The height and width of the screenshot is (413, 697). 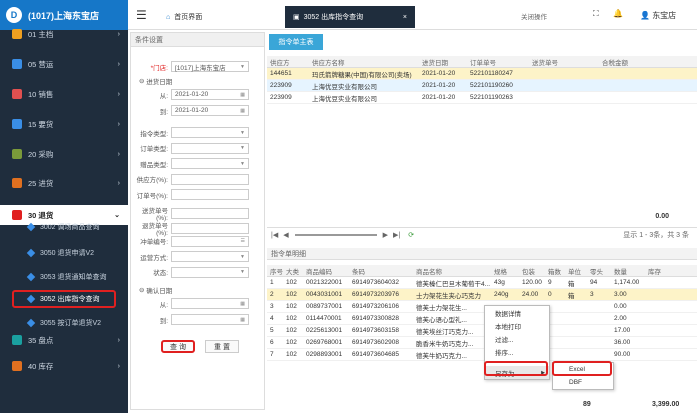 I want to click on store-row: *门店: [1017]上海东宝店 ▼, so click(x=192, y=66).